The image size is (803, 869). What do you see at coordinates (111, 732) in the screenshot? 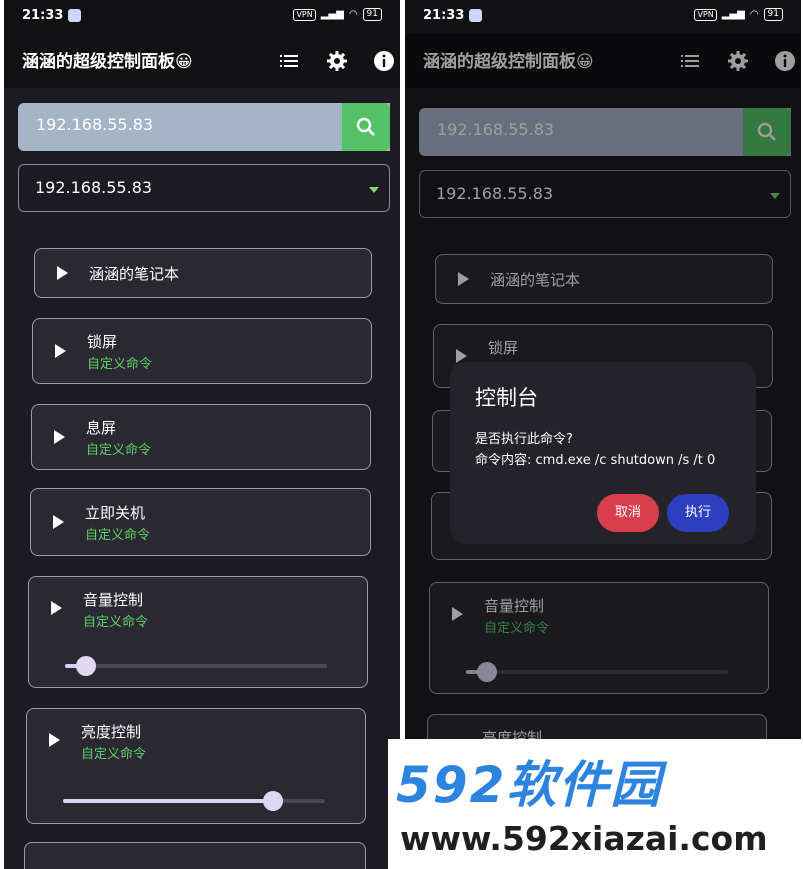
I see `card-title: 亮度控制` at bounding box center [111, 732].